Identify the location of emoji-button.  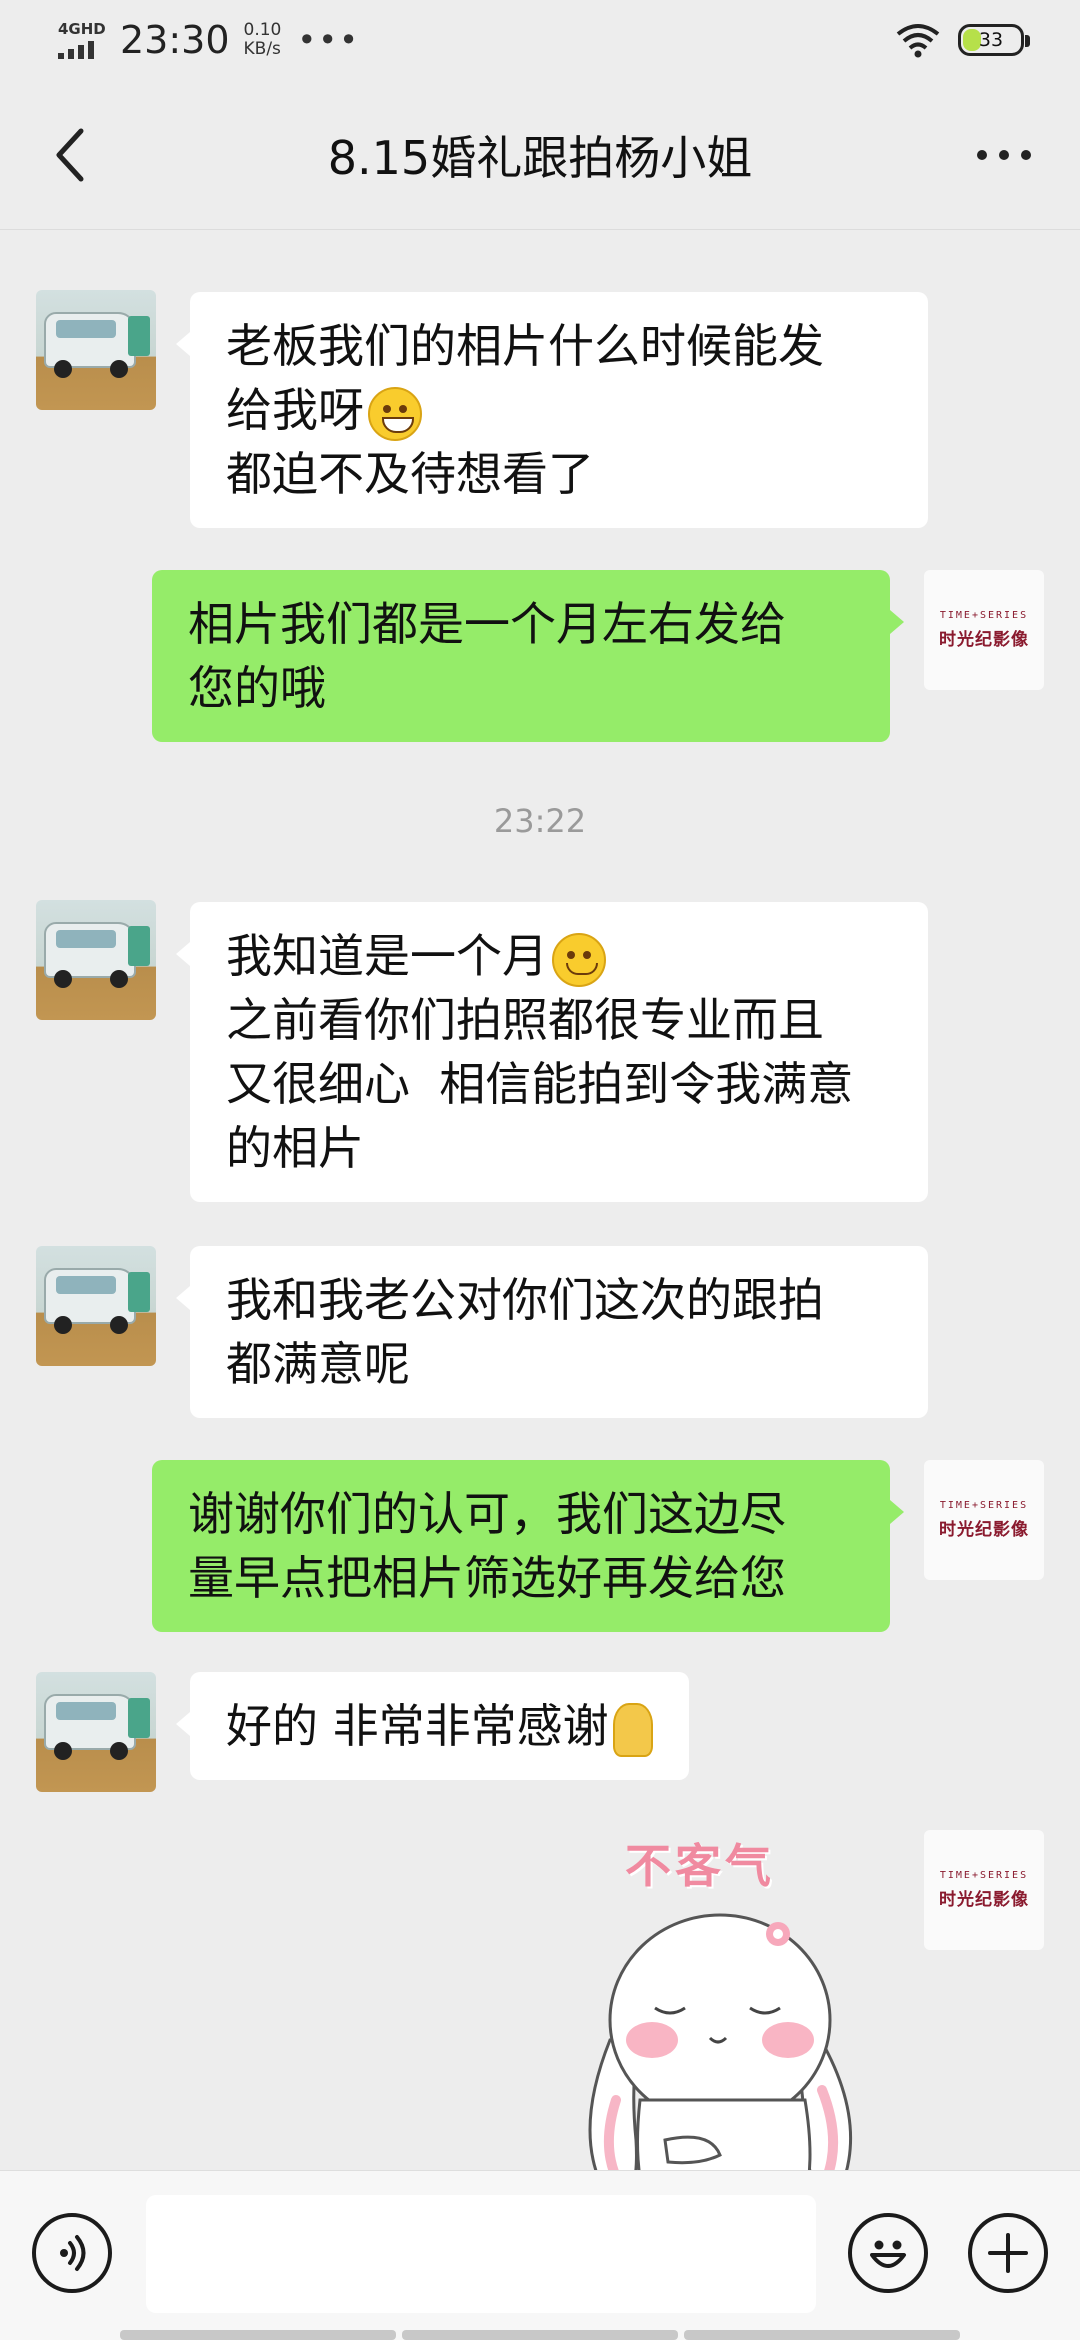
(888, 2253).